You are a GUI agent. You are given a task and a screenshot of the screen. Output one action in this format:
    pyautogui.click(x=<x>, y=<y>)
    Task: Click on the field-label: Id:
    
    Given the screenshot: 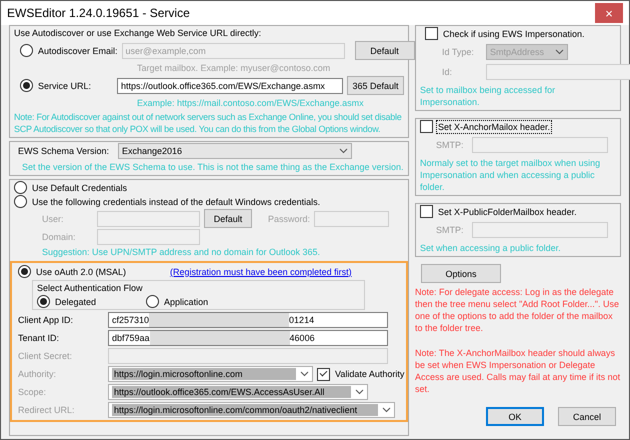 What is the action you would take?
    pyautogui.click(x=448, y=72)
    